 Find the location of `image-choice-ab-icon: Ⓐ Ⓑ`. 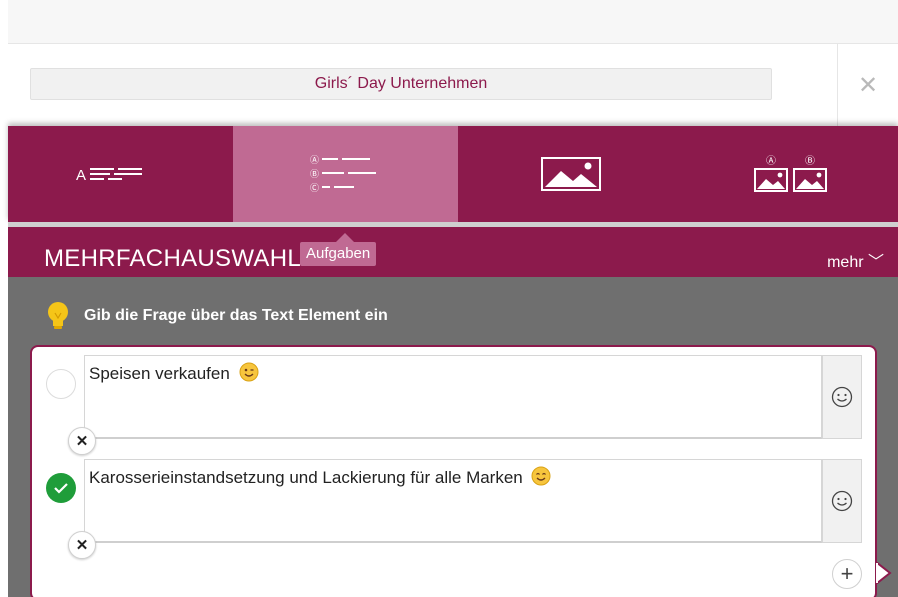

image-choice-ab-icon: Ⓐ Ⓑ is located at coordinates (790, 173).